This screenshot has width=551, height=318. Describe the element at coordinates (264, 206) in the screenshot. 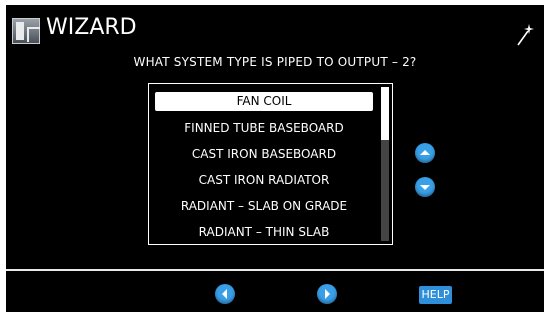

I see `list-item: RADIANT – SLAB ON GRADE` at that location.